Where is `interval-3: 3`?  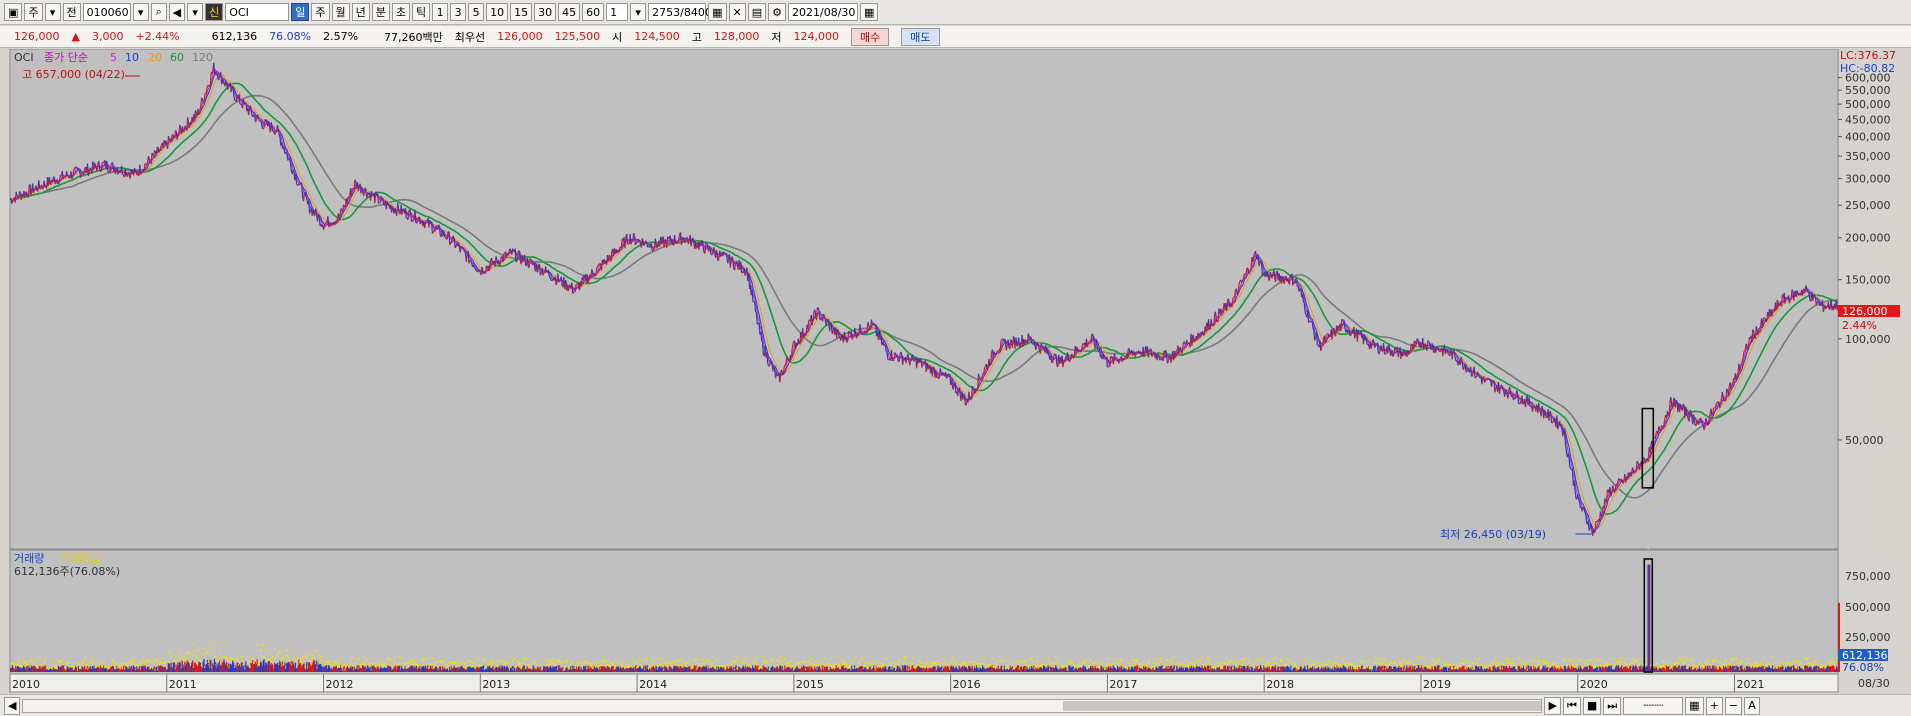 interval-3: 3 is located at coordinates (458, 12).